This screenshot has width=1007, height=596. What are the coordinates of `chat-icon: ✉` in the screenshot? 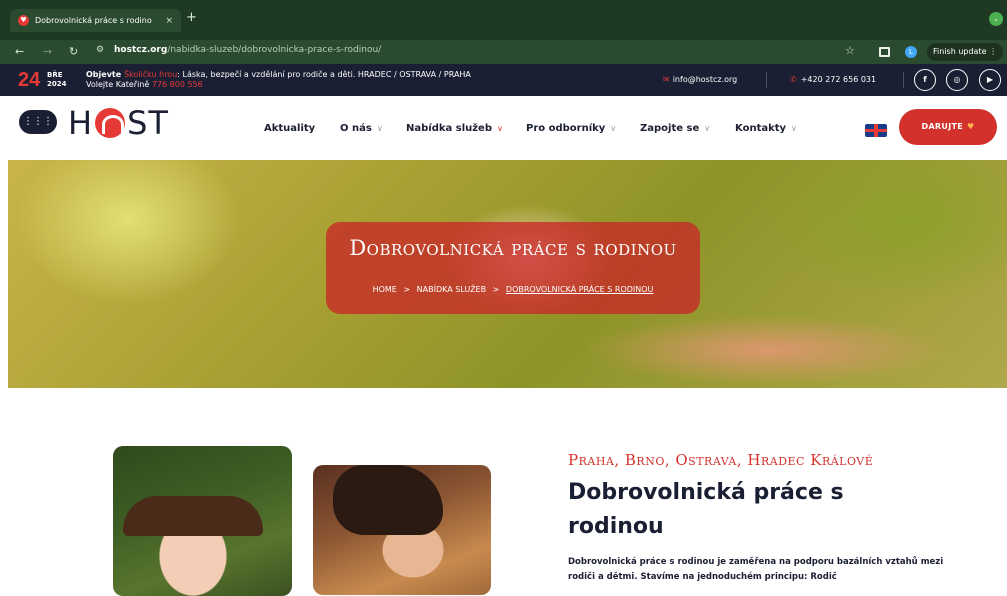 It's located at (666, 79).